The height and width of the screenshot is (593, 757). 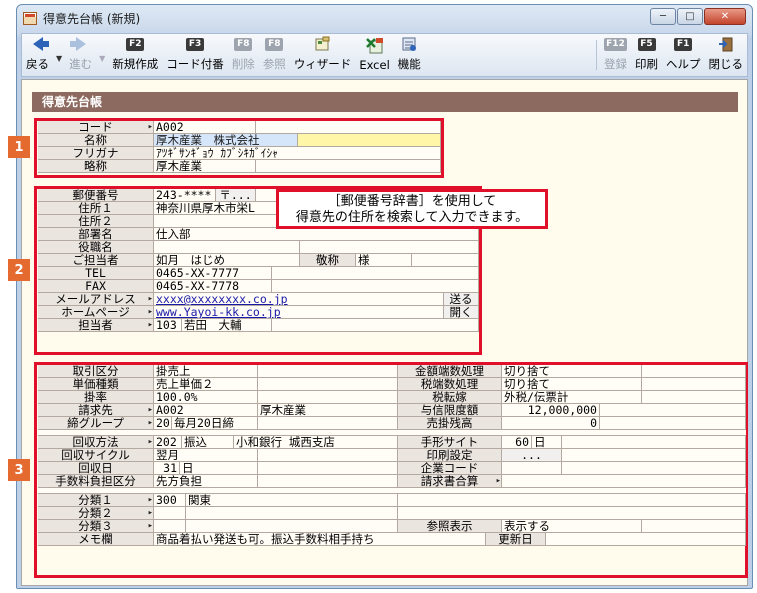 I want to click on honorific-label: 敬称, so click(x=328, y=260).